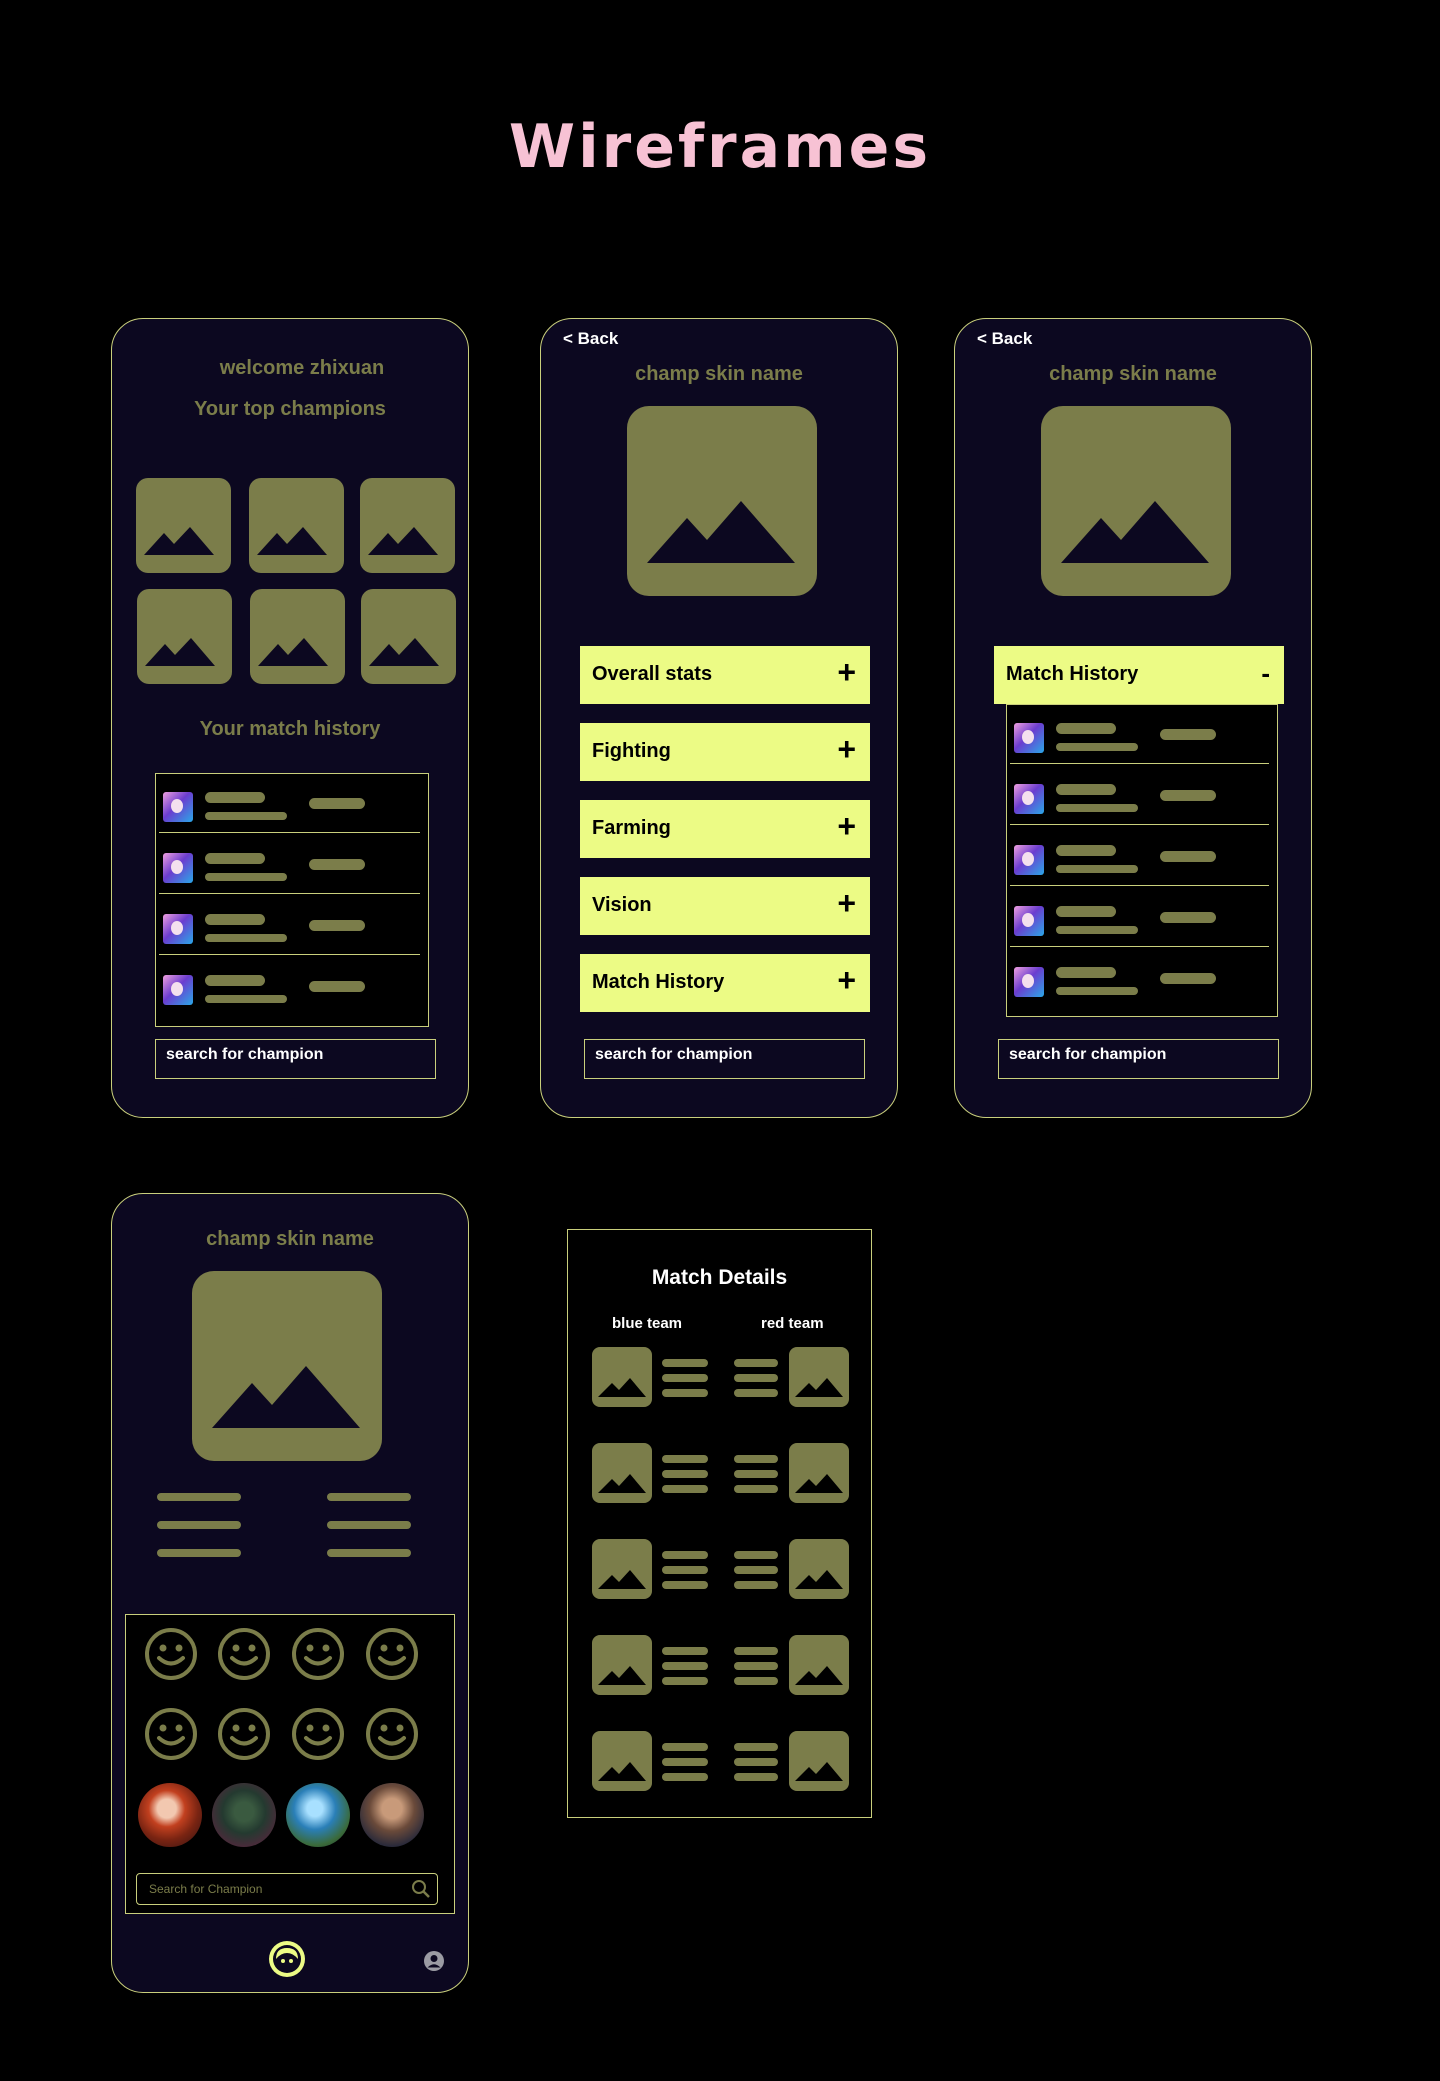 This screenshot has height=2081, width=1440. Describe the element at coordinates (421, 1889) in the screenshot. I see `search-icon` at that location.